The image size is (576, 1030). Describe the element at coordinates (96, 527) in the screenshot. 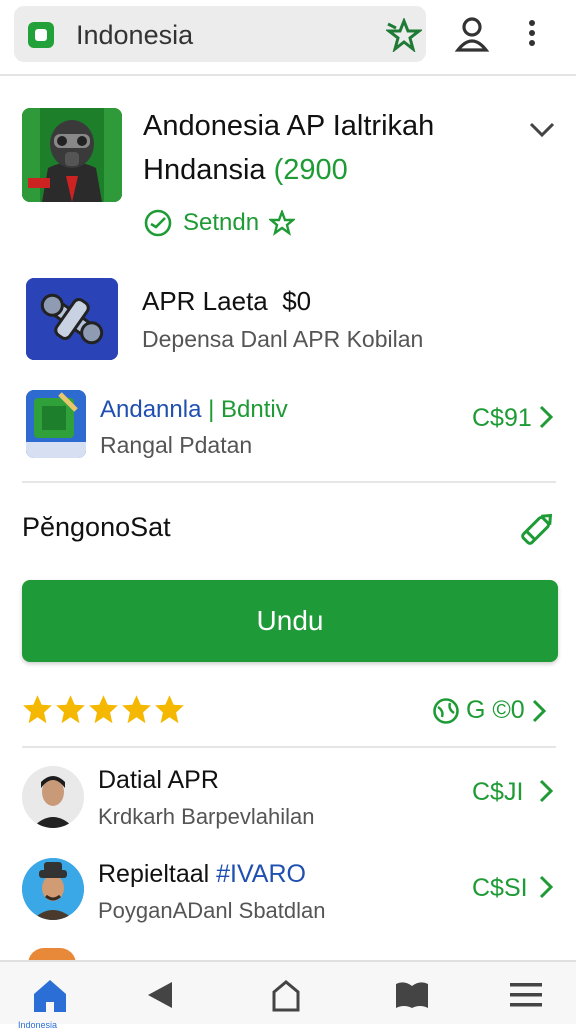

I see `section-title: PĕngonoSat` at that location.